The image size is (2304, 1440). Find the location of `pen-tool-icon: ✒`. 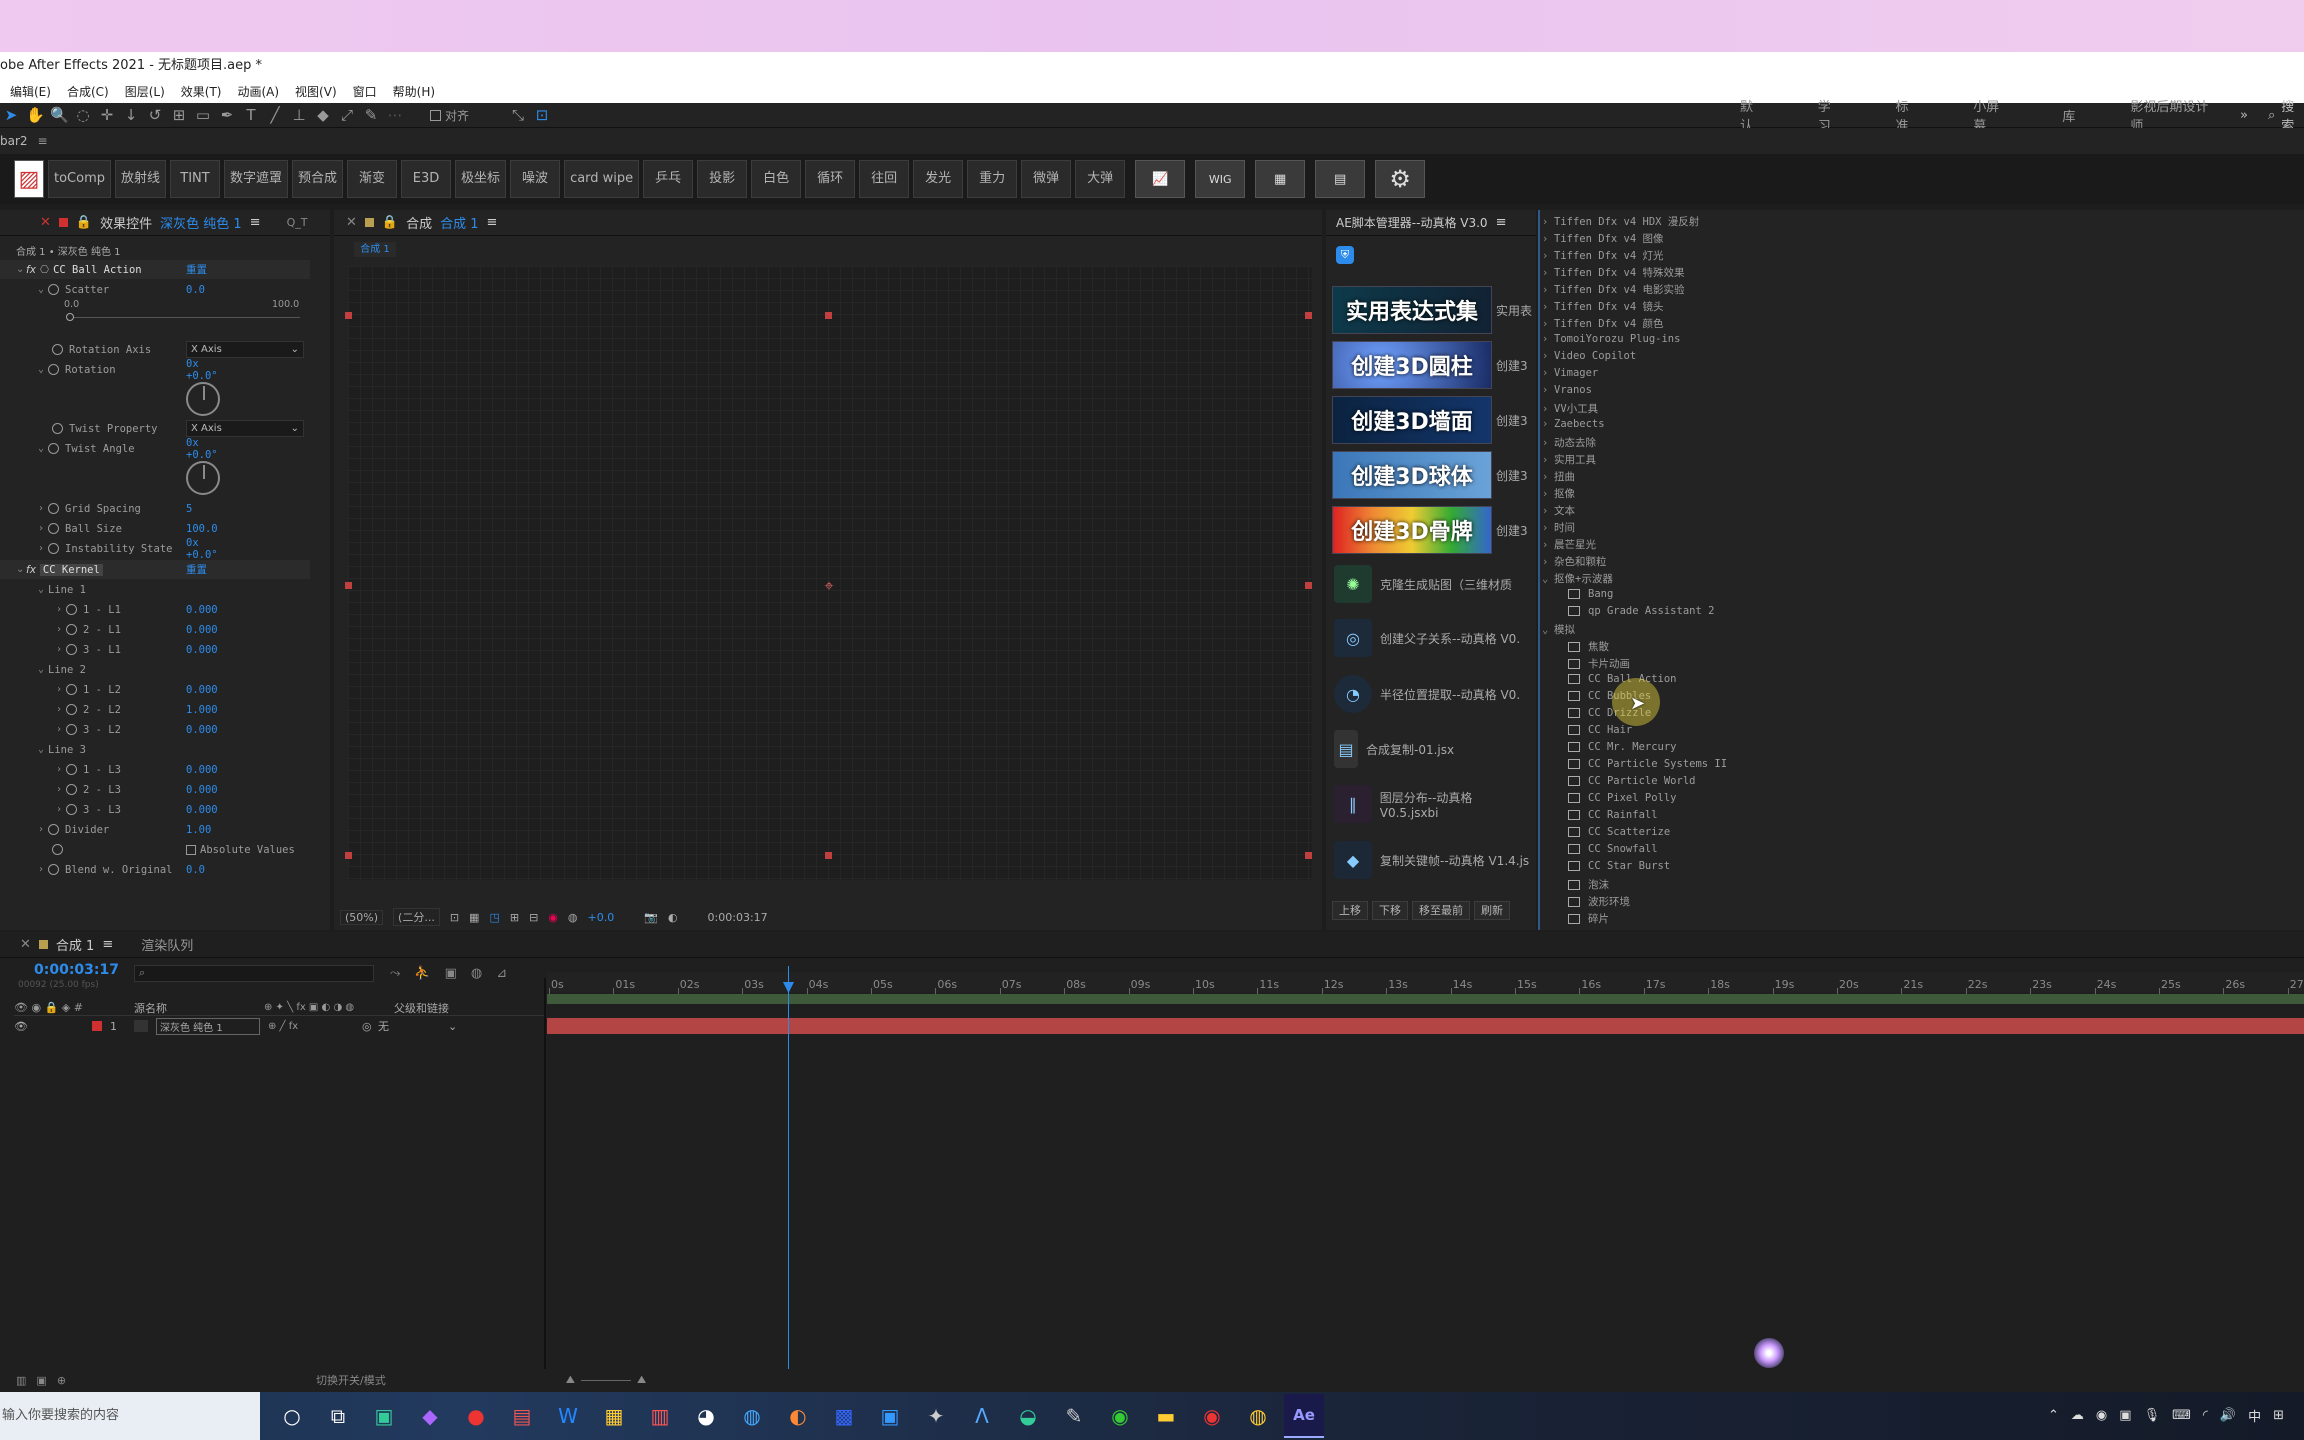

pen-tool-icon: ✒ is located at coordinates (227, 115).